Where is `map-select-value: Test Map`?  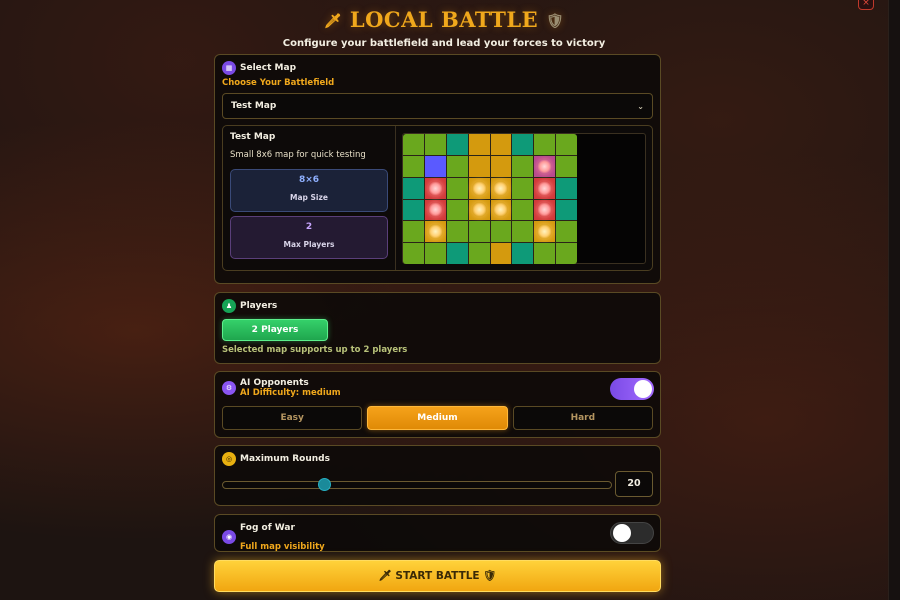
map-select-value: Test Map is located at coordinates (254, 106).